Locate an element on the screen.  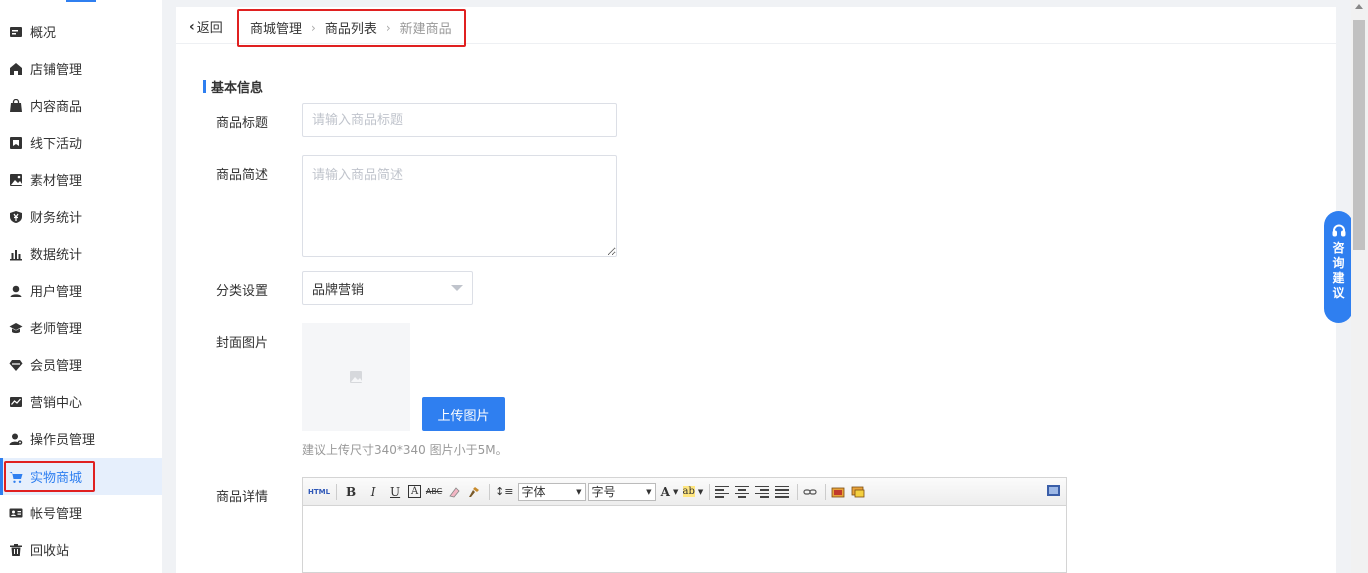
strikethrough-button: ABC is located at coordinates (434, 492).